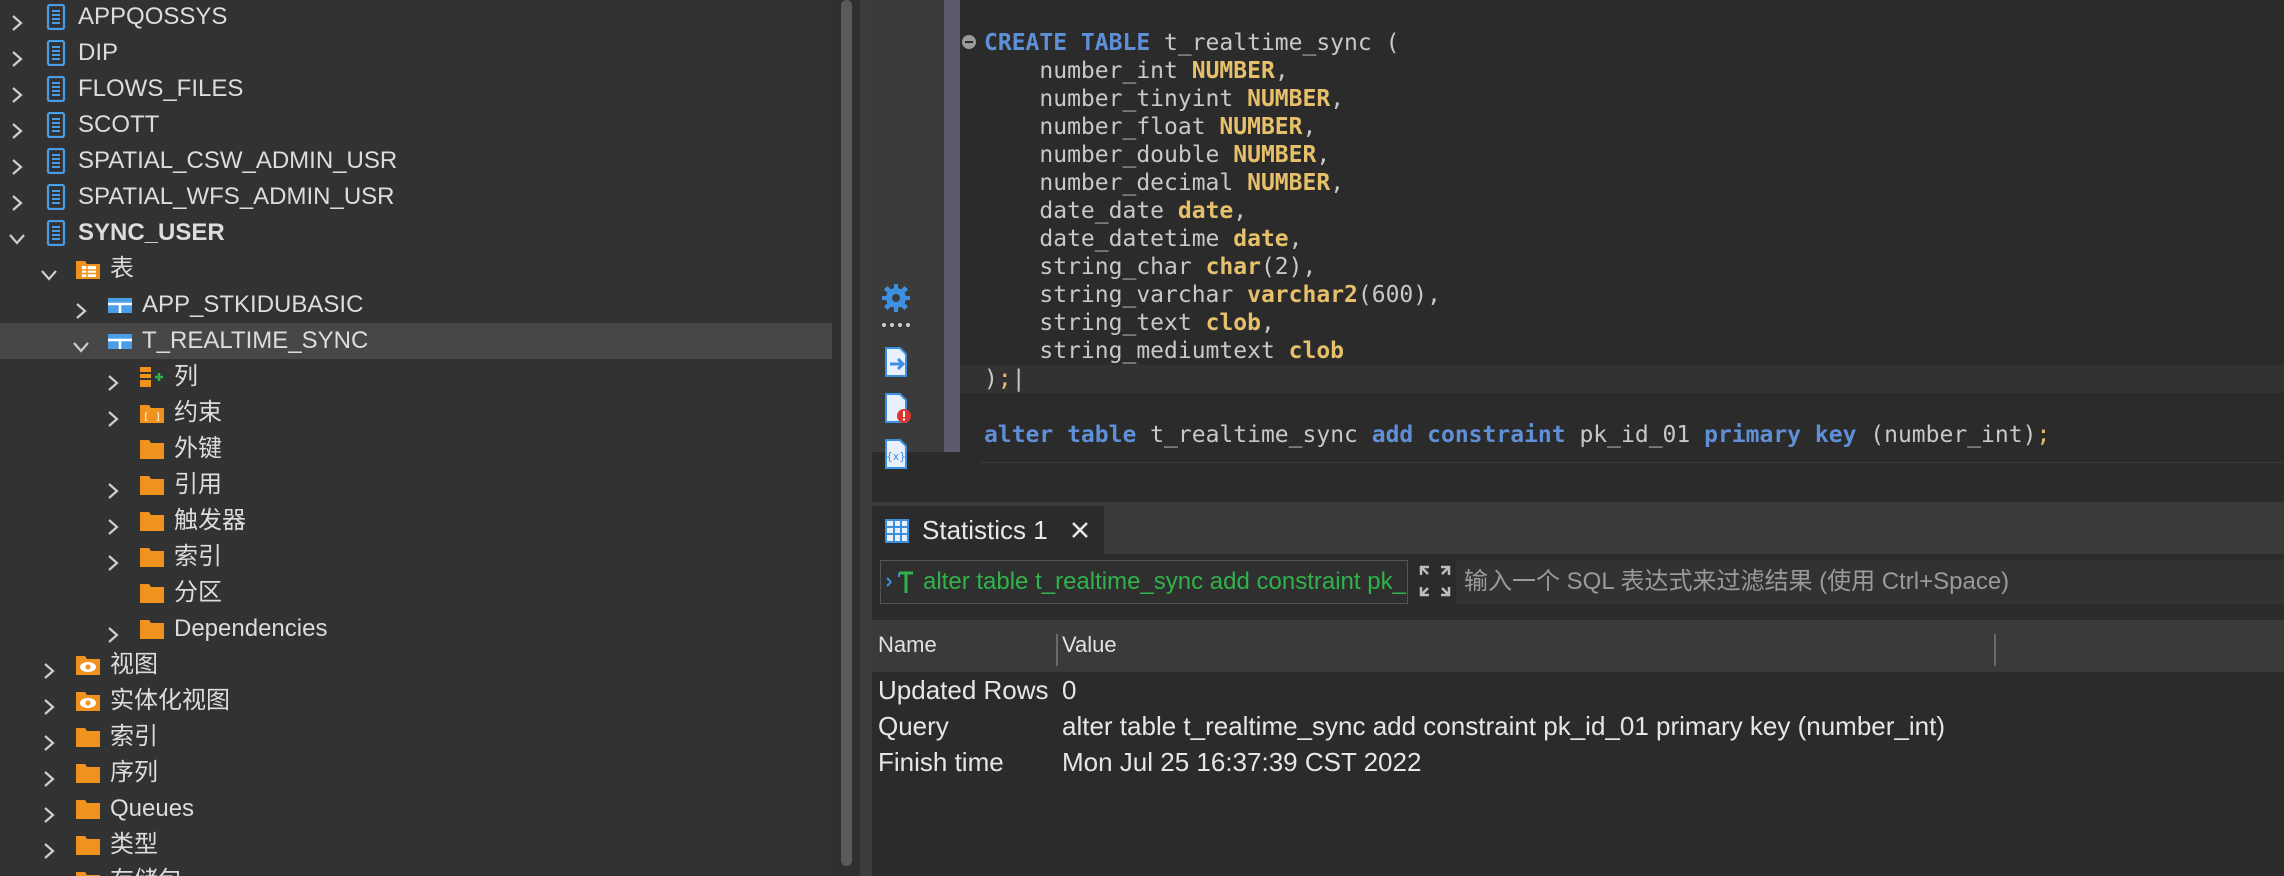  I want to click on tree-node: 实体化视图, so click(416, 701).